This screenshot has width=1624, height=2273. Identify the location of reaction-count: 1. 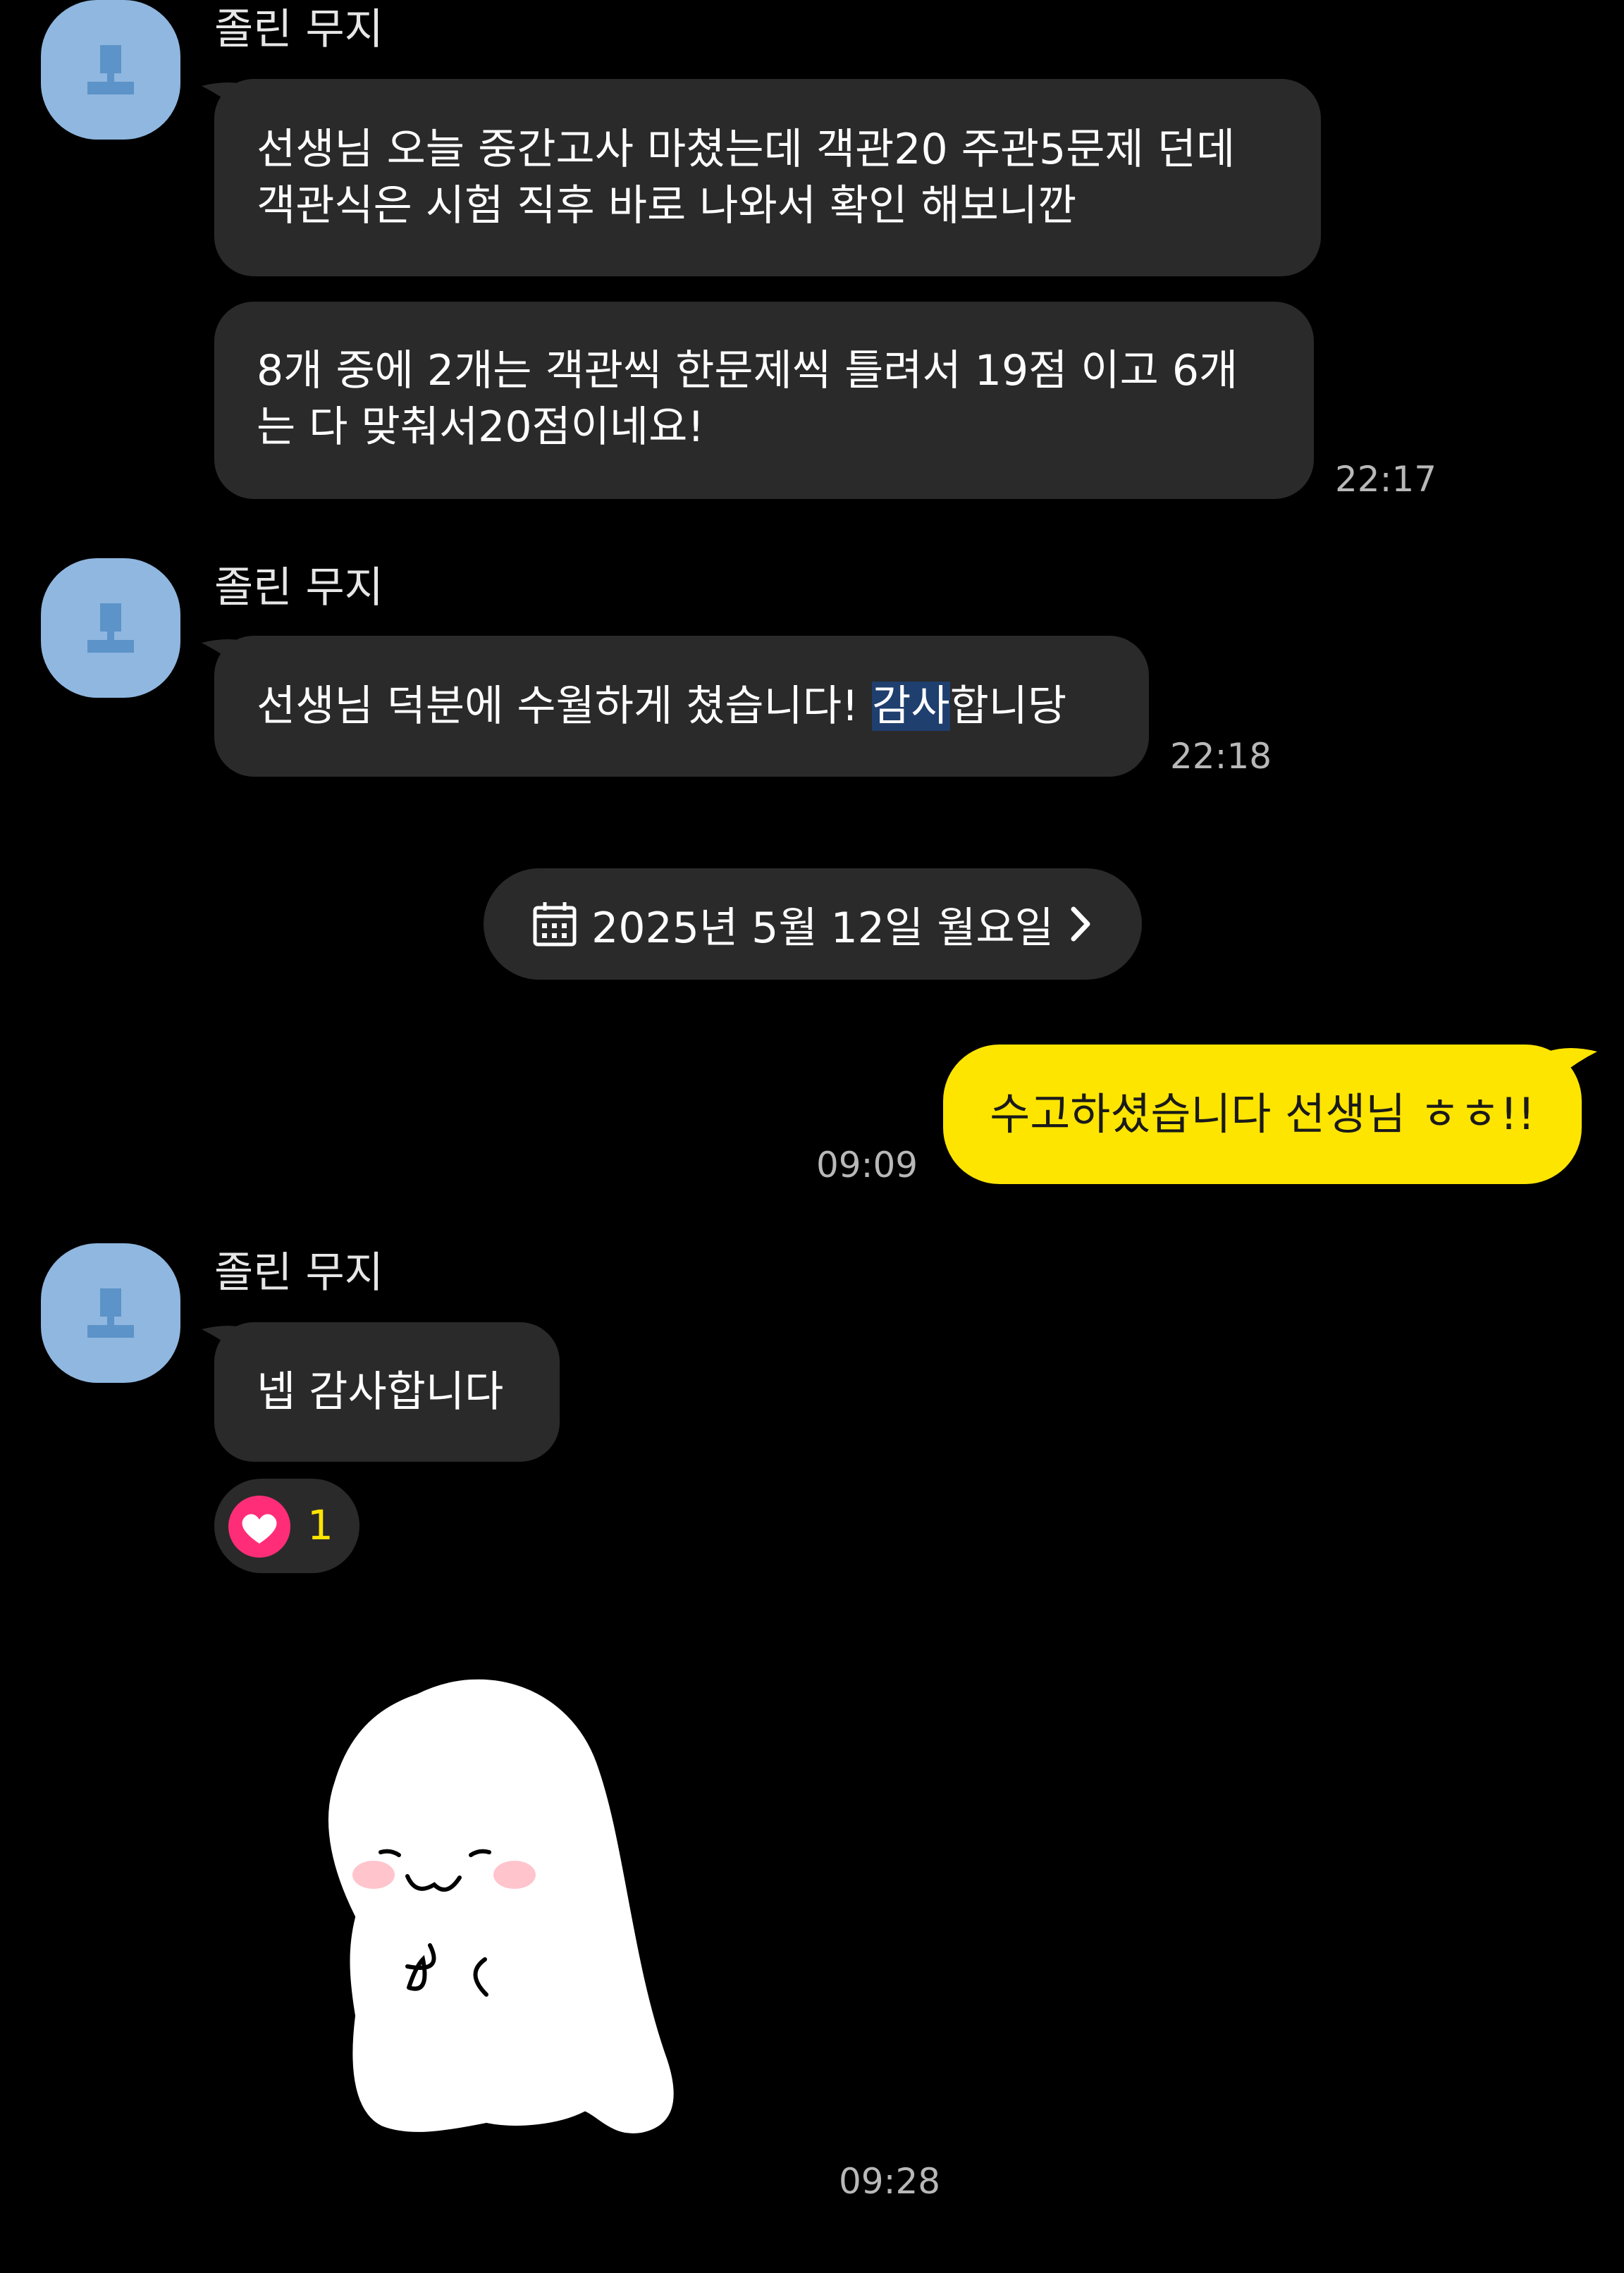
(320, 1525).